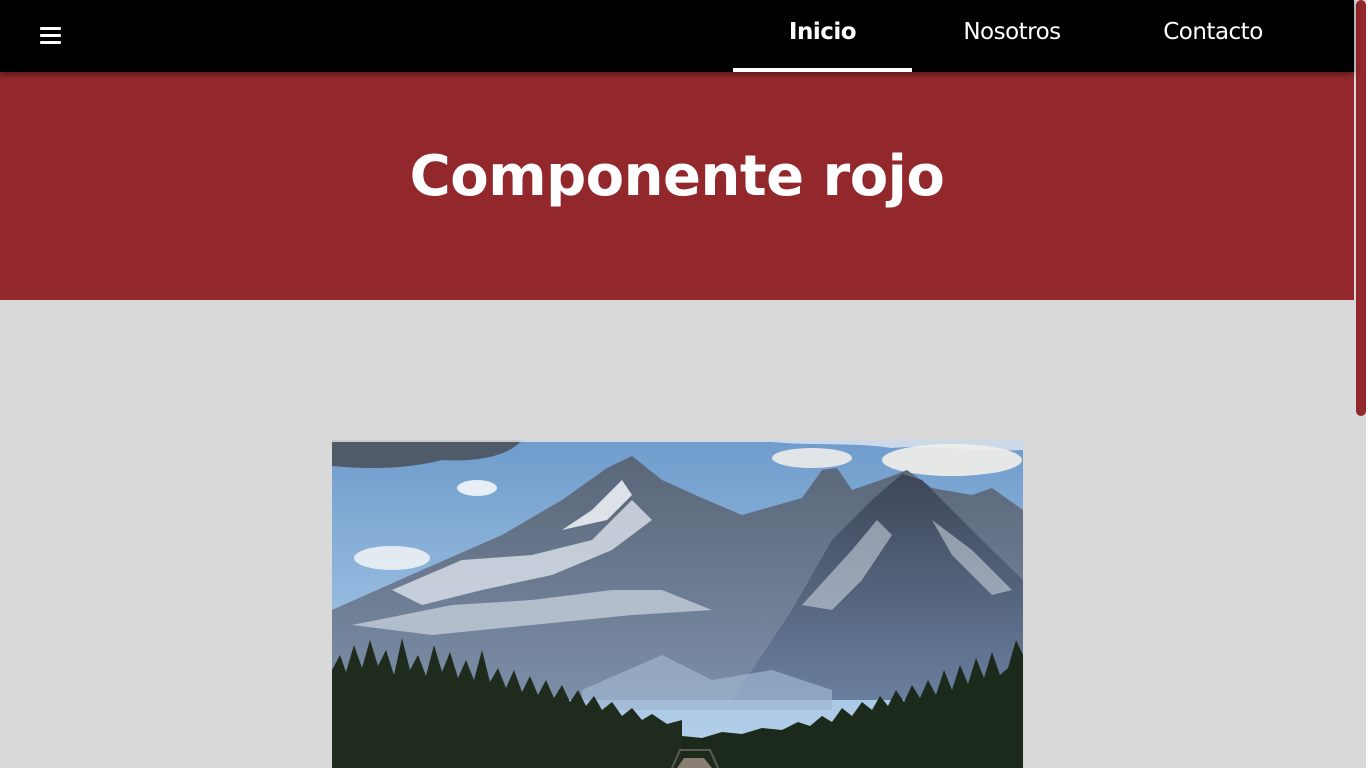 The height and width of the screenshot is (768, 1366). I want to click on nav-link-inicio: Inicio, so click(822, 36).